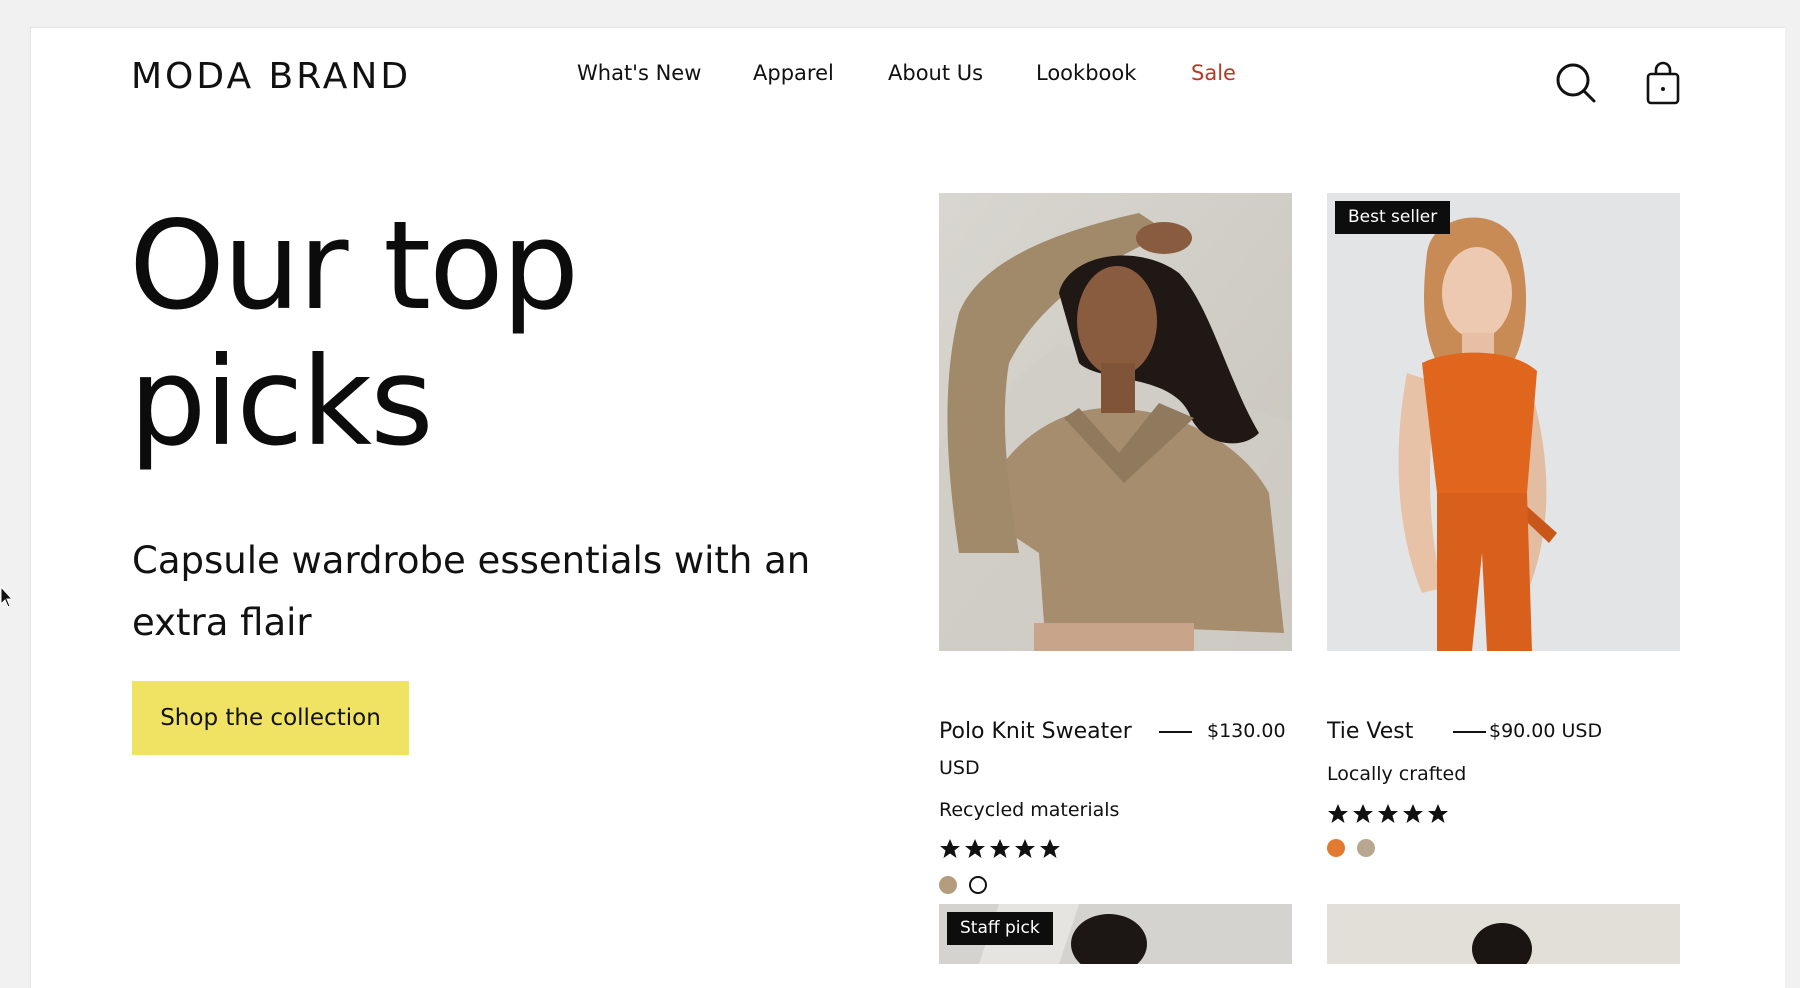 Image resolution: width=1800 pixels, height=988 pixels. I want to click on product-note: Recycled materials, so click(1029, 810).